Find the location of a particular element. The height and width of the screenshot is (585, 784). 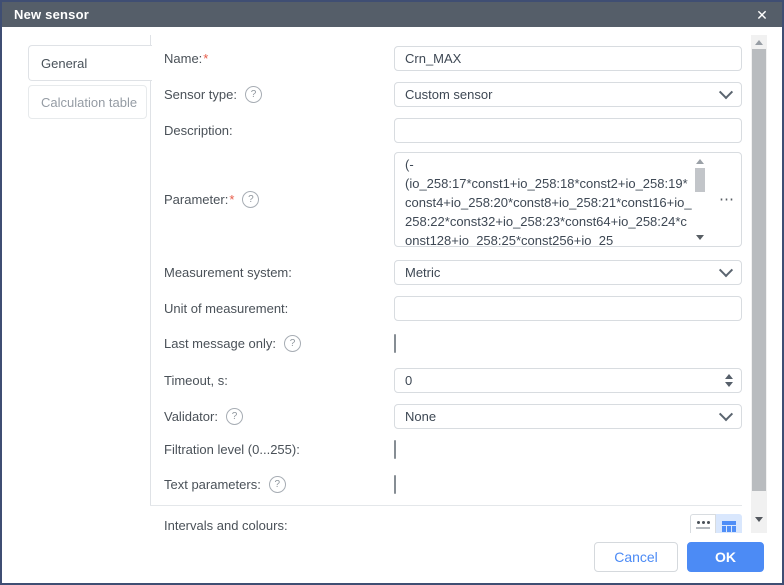

table-icon-columns is located at coordinates (729, 529).